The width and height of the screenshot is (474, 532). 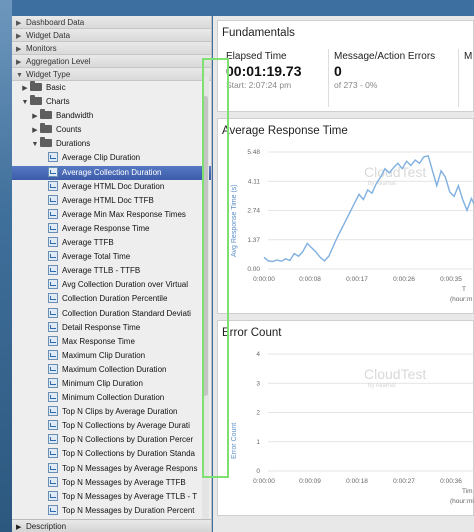 I want to click on y-tick-label: 5.48, so click(x=253, y=152).